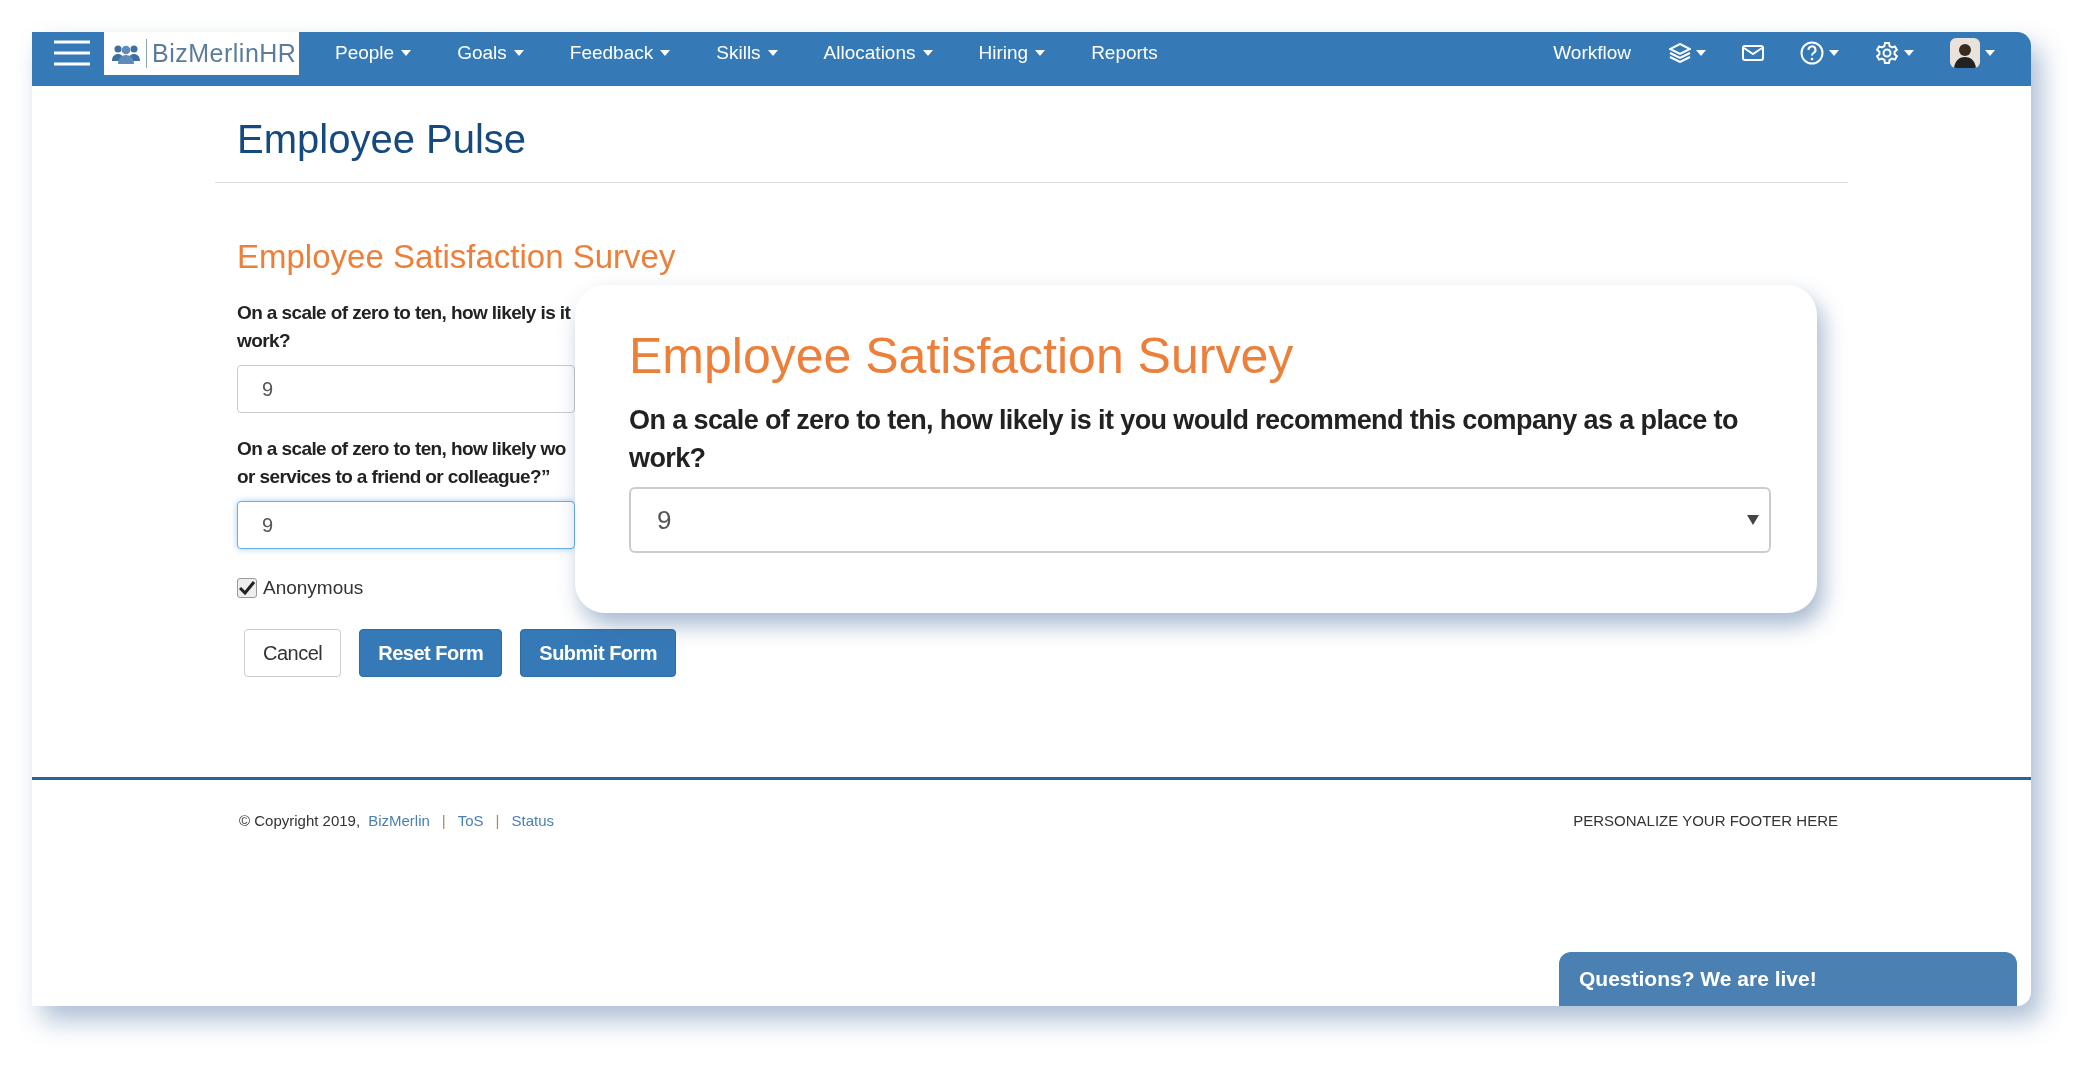 The image size is (2097, 1072). I want to click on anonymous-label: Anonymous, so click(313, 588).